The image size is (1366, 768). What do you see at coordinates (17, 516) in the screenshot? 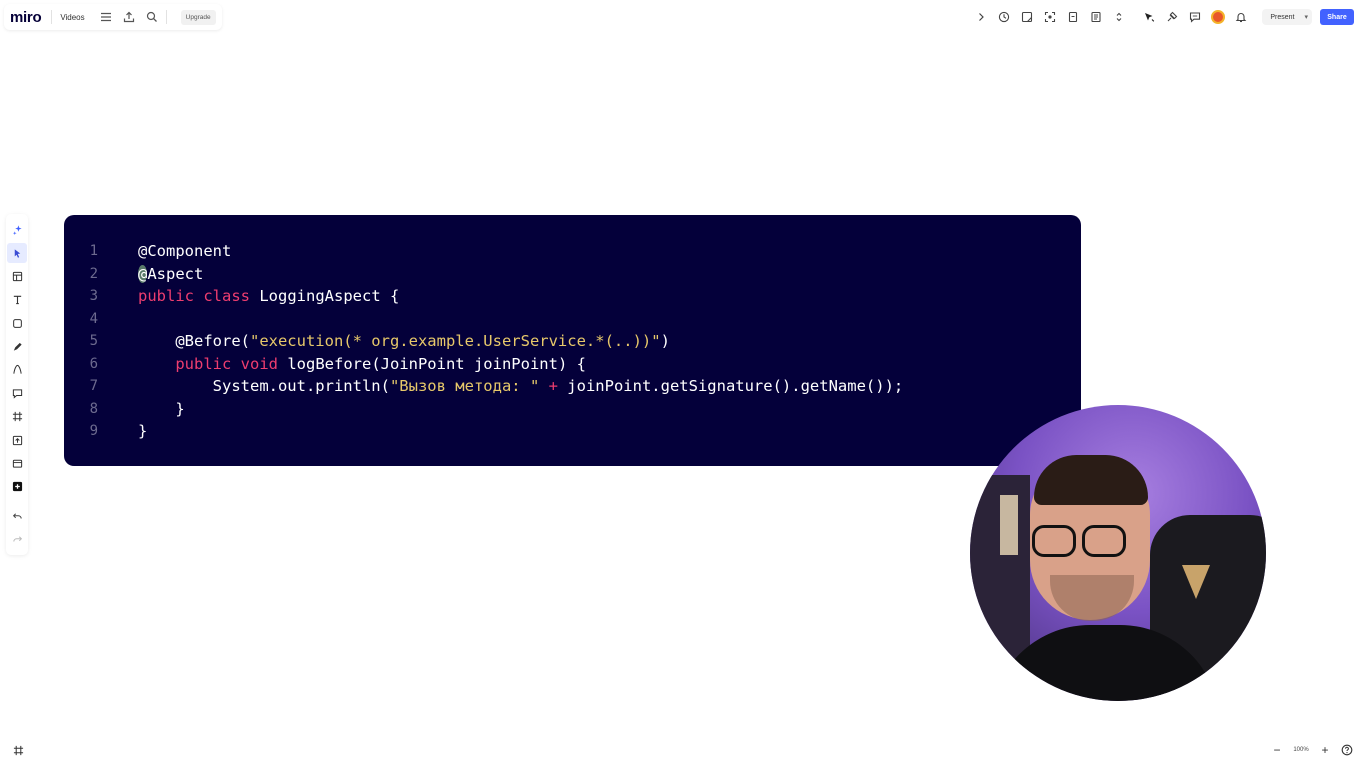
I see `undo-icon` at bounding box center [17, 516].